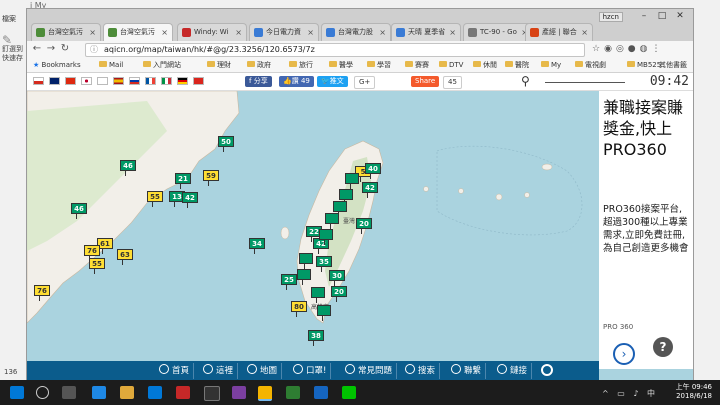 The height and width of the screenshot is (405, 720). I want to click on bookmark-folder: MB525, so click(644, 65).